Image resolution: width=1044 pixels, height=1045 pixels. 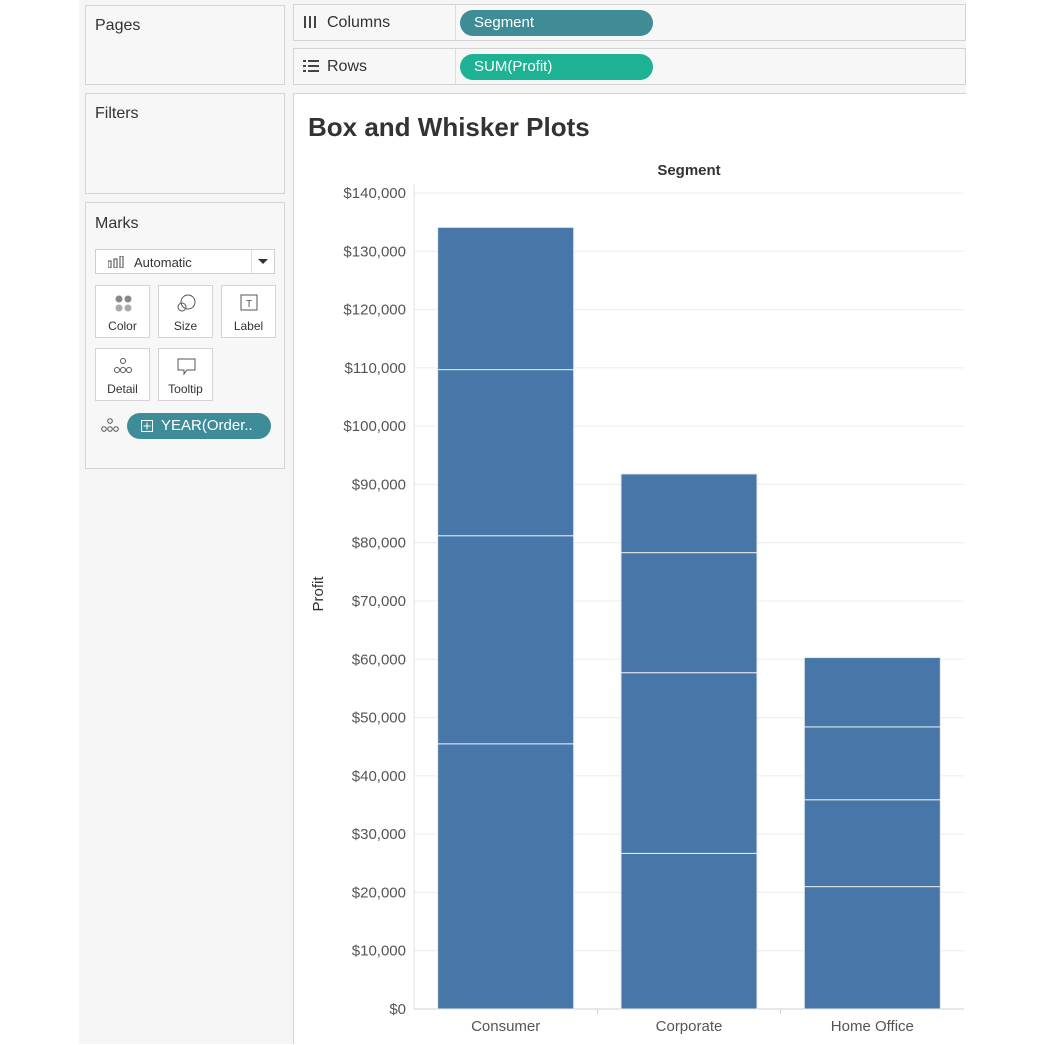 What do you see at coordinates (122, 374) in the screenshot?
I see `detail-button: Detail` at bounding box center [122, 374].